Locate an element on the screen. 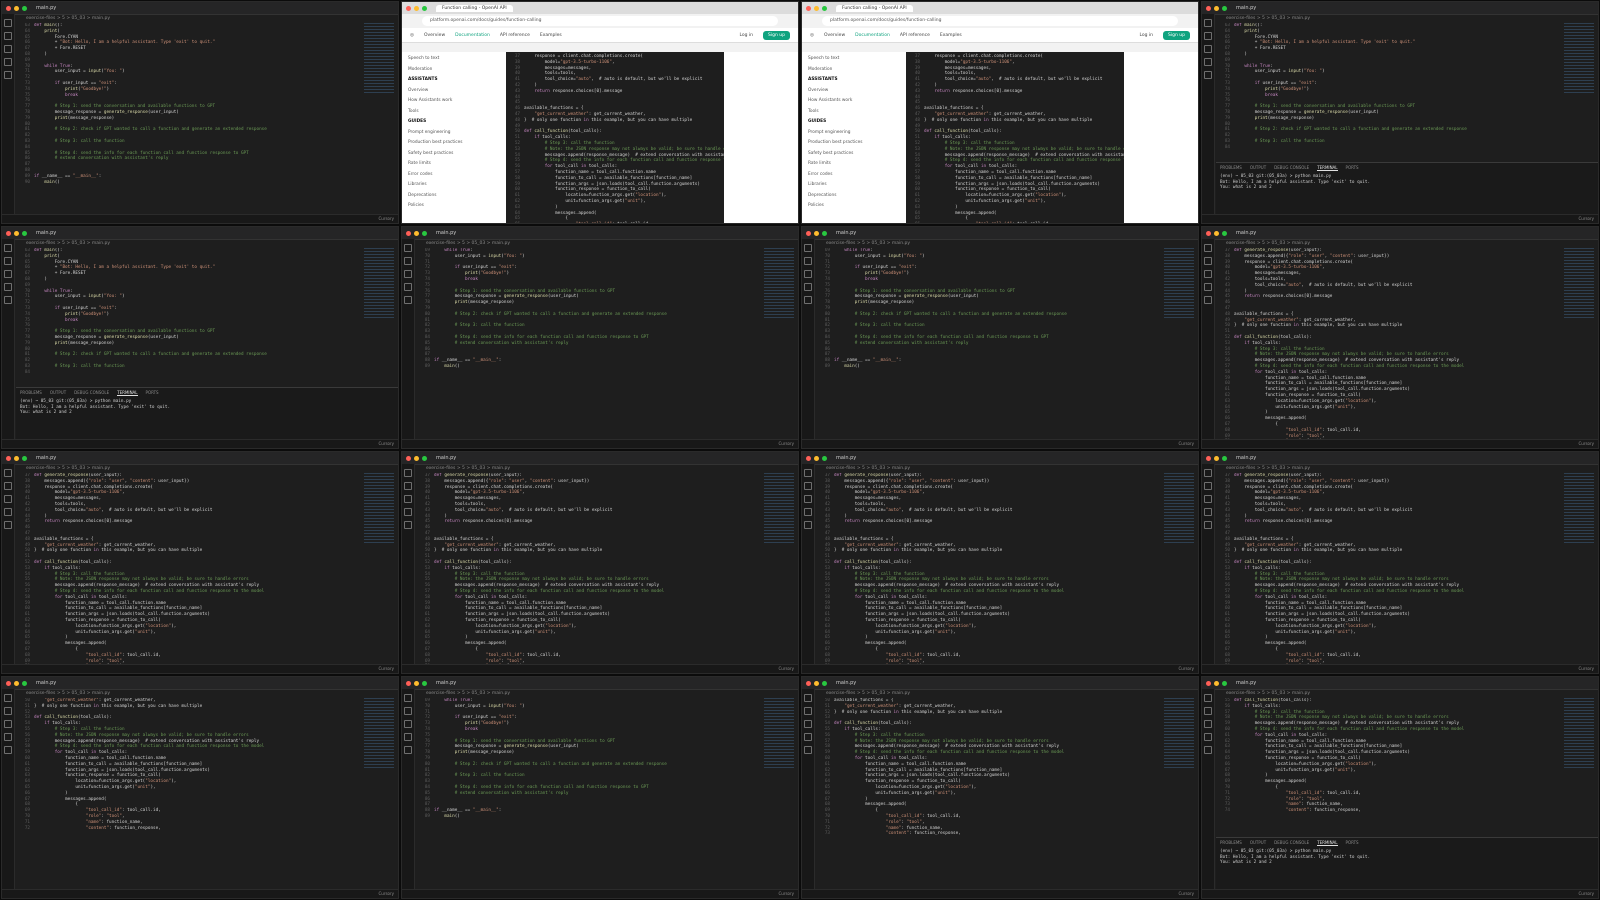 This screenshot has width=1600, height=900. sidebar-item: Rate limits is located at coordinates (854, 166).